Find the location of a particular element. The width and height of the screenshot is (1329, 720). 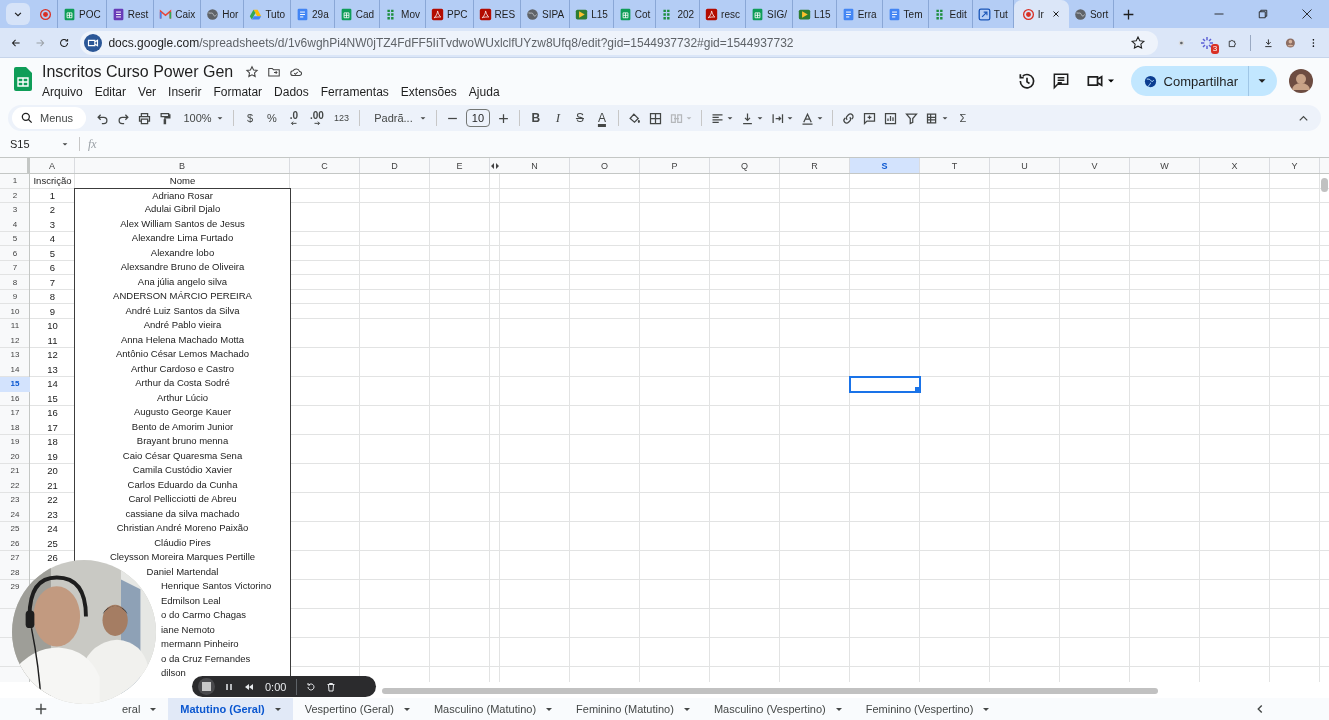

cell-cursor is located at coordinates (885, 384).